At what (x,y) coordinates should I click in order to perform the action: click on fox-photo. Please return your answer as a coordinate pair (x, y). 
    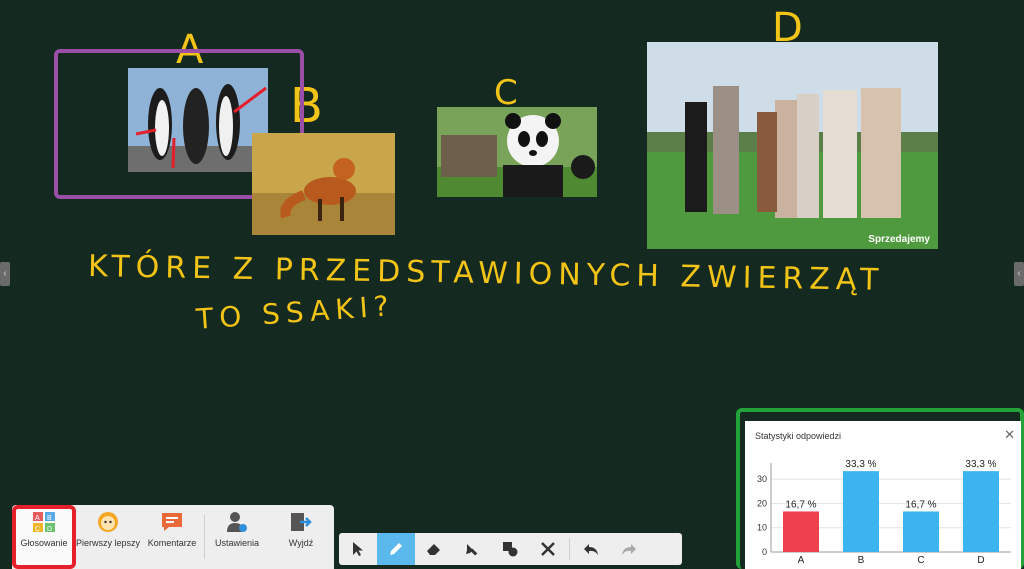
    Looking at the image, I should click on (323, 184).